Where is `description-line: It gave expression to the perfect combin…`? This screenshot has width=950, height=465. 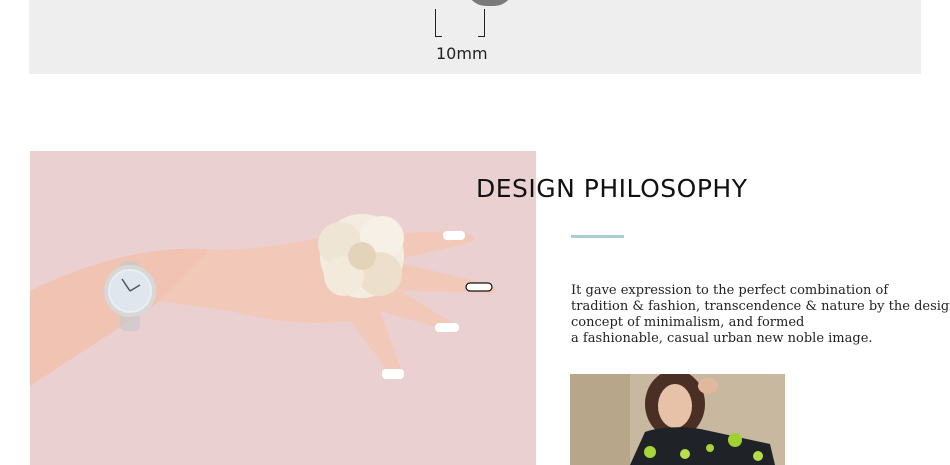
description-line: It gave expression to the perfect combin… is located at coordinates (730, 290).